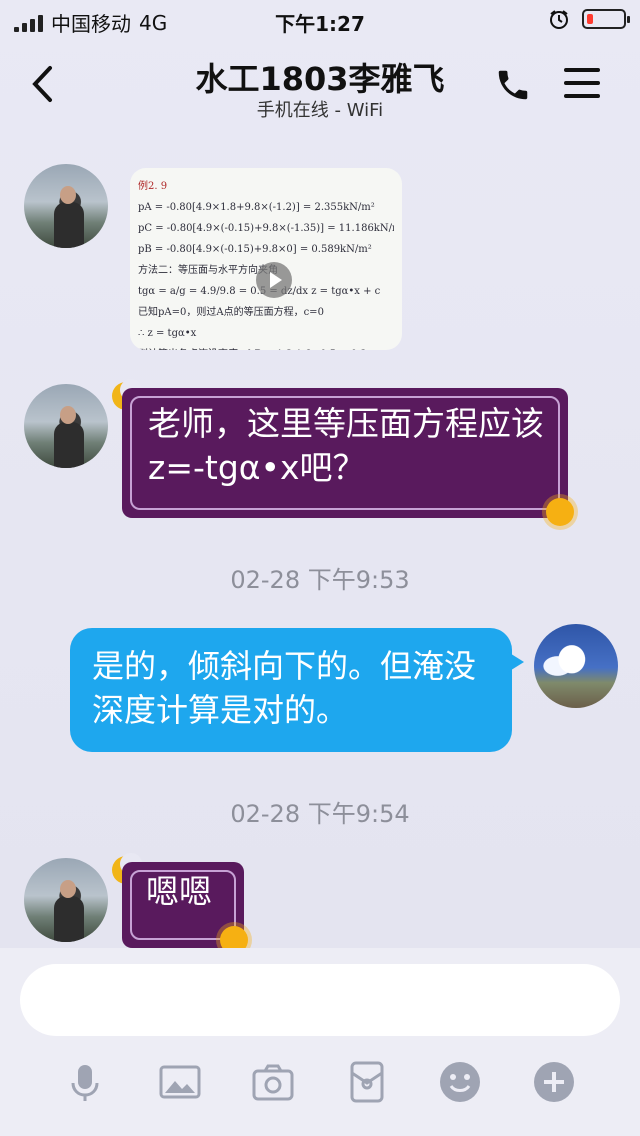  I want to click on message-bubble-reply: 是的，倾斜向下的。但淹没深度计算是对的。, so click(297, 690).